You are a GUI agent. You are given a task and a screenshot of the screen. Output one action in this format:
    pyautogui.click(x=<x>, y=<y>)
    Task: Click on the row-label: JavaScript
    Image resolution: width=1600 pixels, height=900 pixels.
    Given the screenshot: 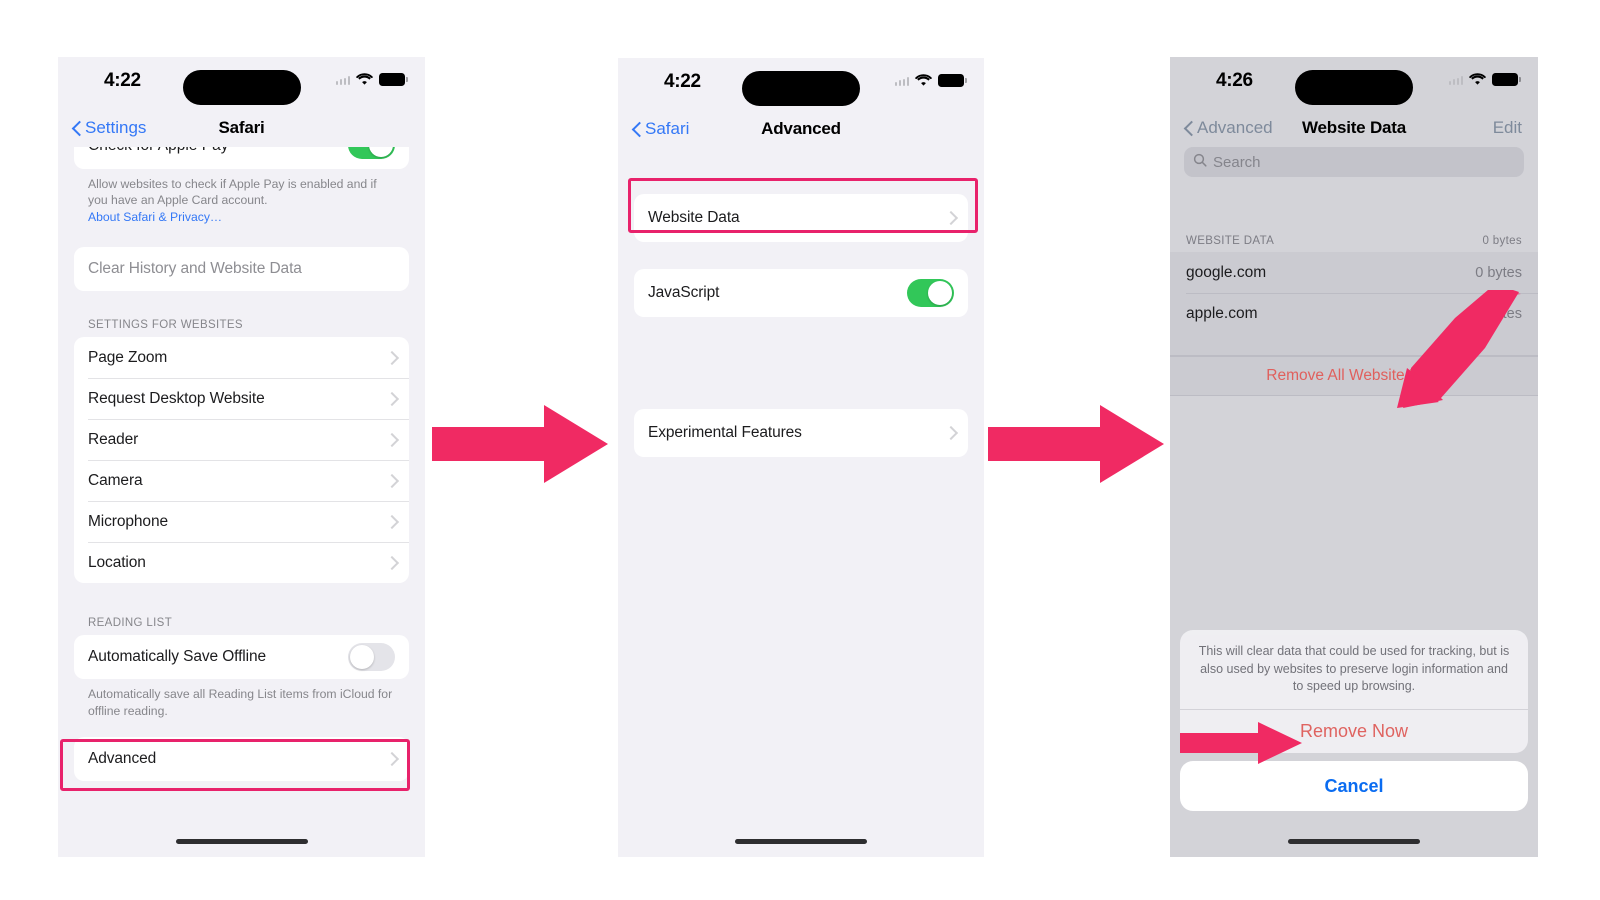 What is the action you would take?
    pyautogui.click(x=684, y=292)
    